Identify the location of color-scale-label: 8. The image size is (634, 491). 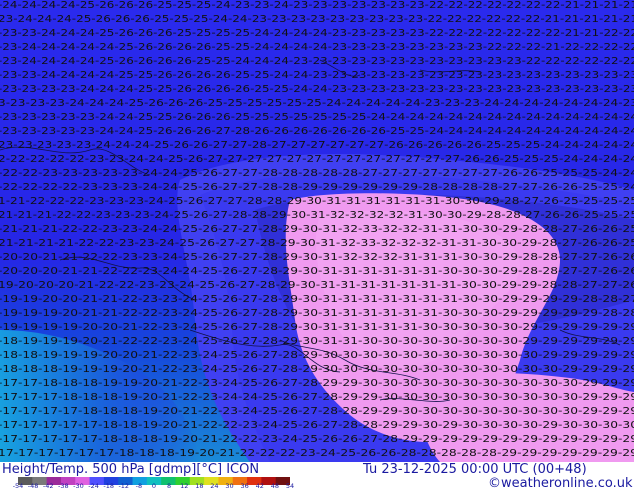
(169, 486).